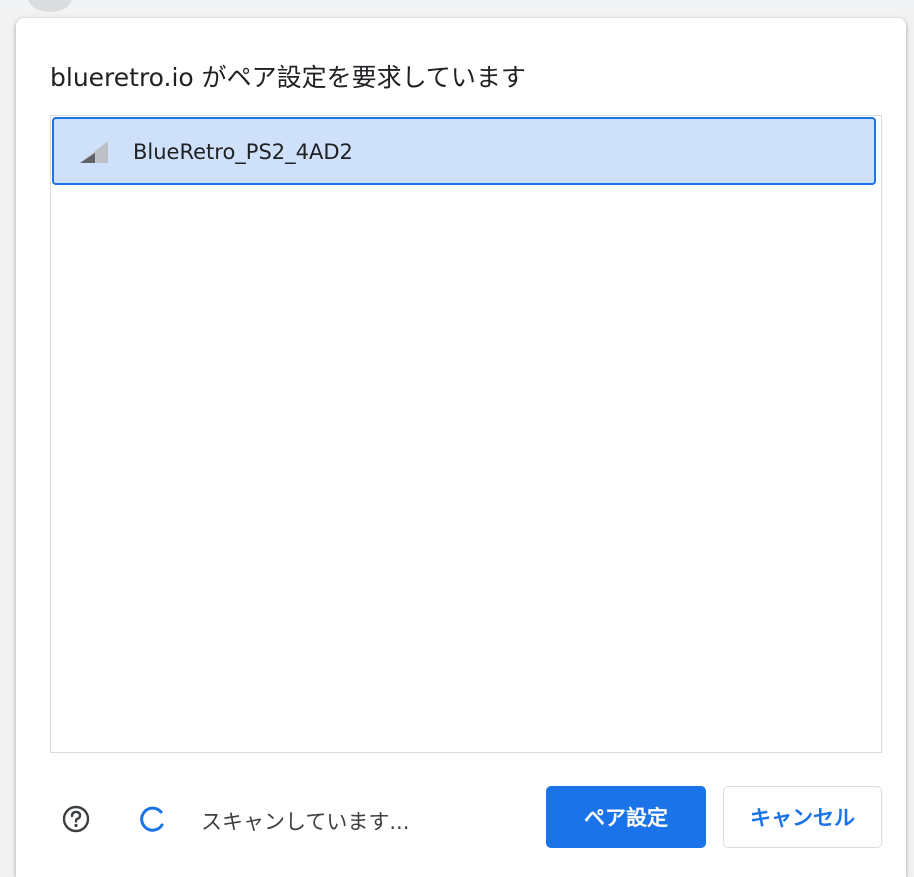  What do you see at coordinates (152, 819) in the screenshot?
I see `spinner-icon` at bounding box center [152, 819].